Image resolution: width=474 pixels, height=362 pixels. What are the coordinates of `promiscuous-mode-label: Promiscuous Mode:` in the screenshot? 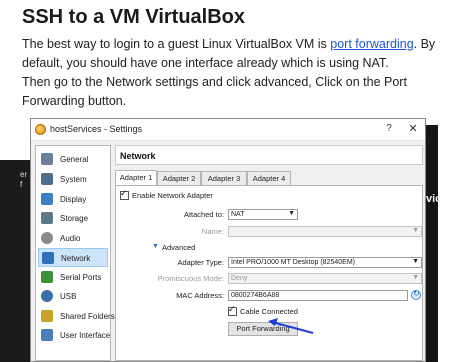 It's located at (190, 278).